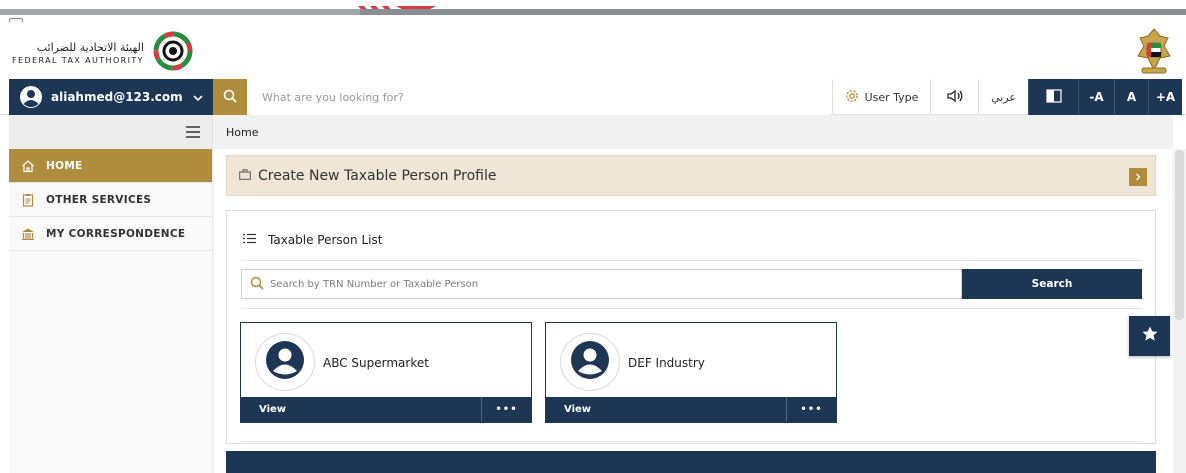 The height and width of the screenshot is (473, 1186). I want to click on chevron-down-icon, so click(198, 97).